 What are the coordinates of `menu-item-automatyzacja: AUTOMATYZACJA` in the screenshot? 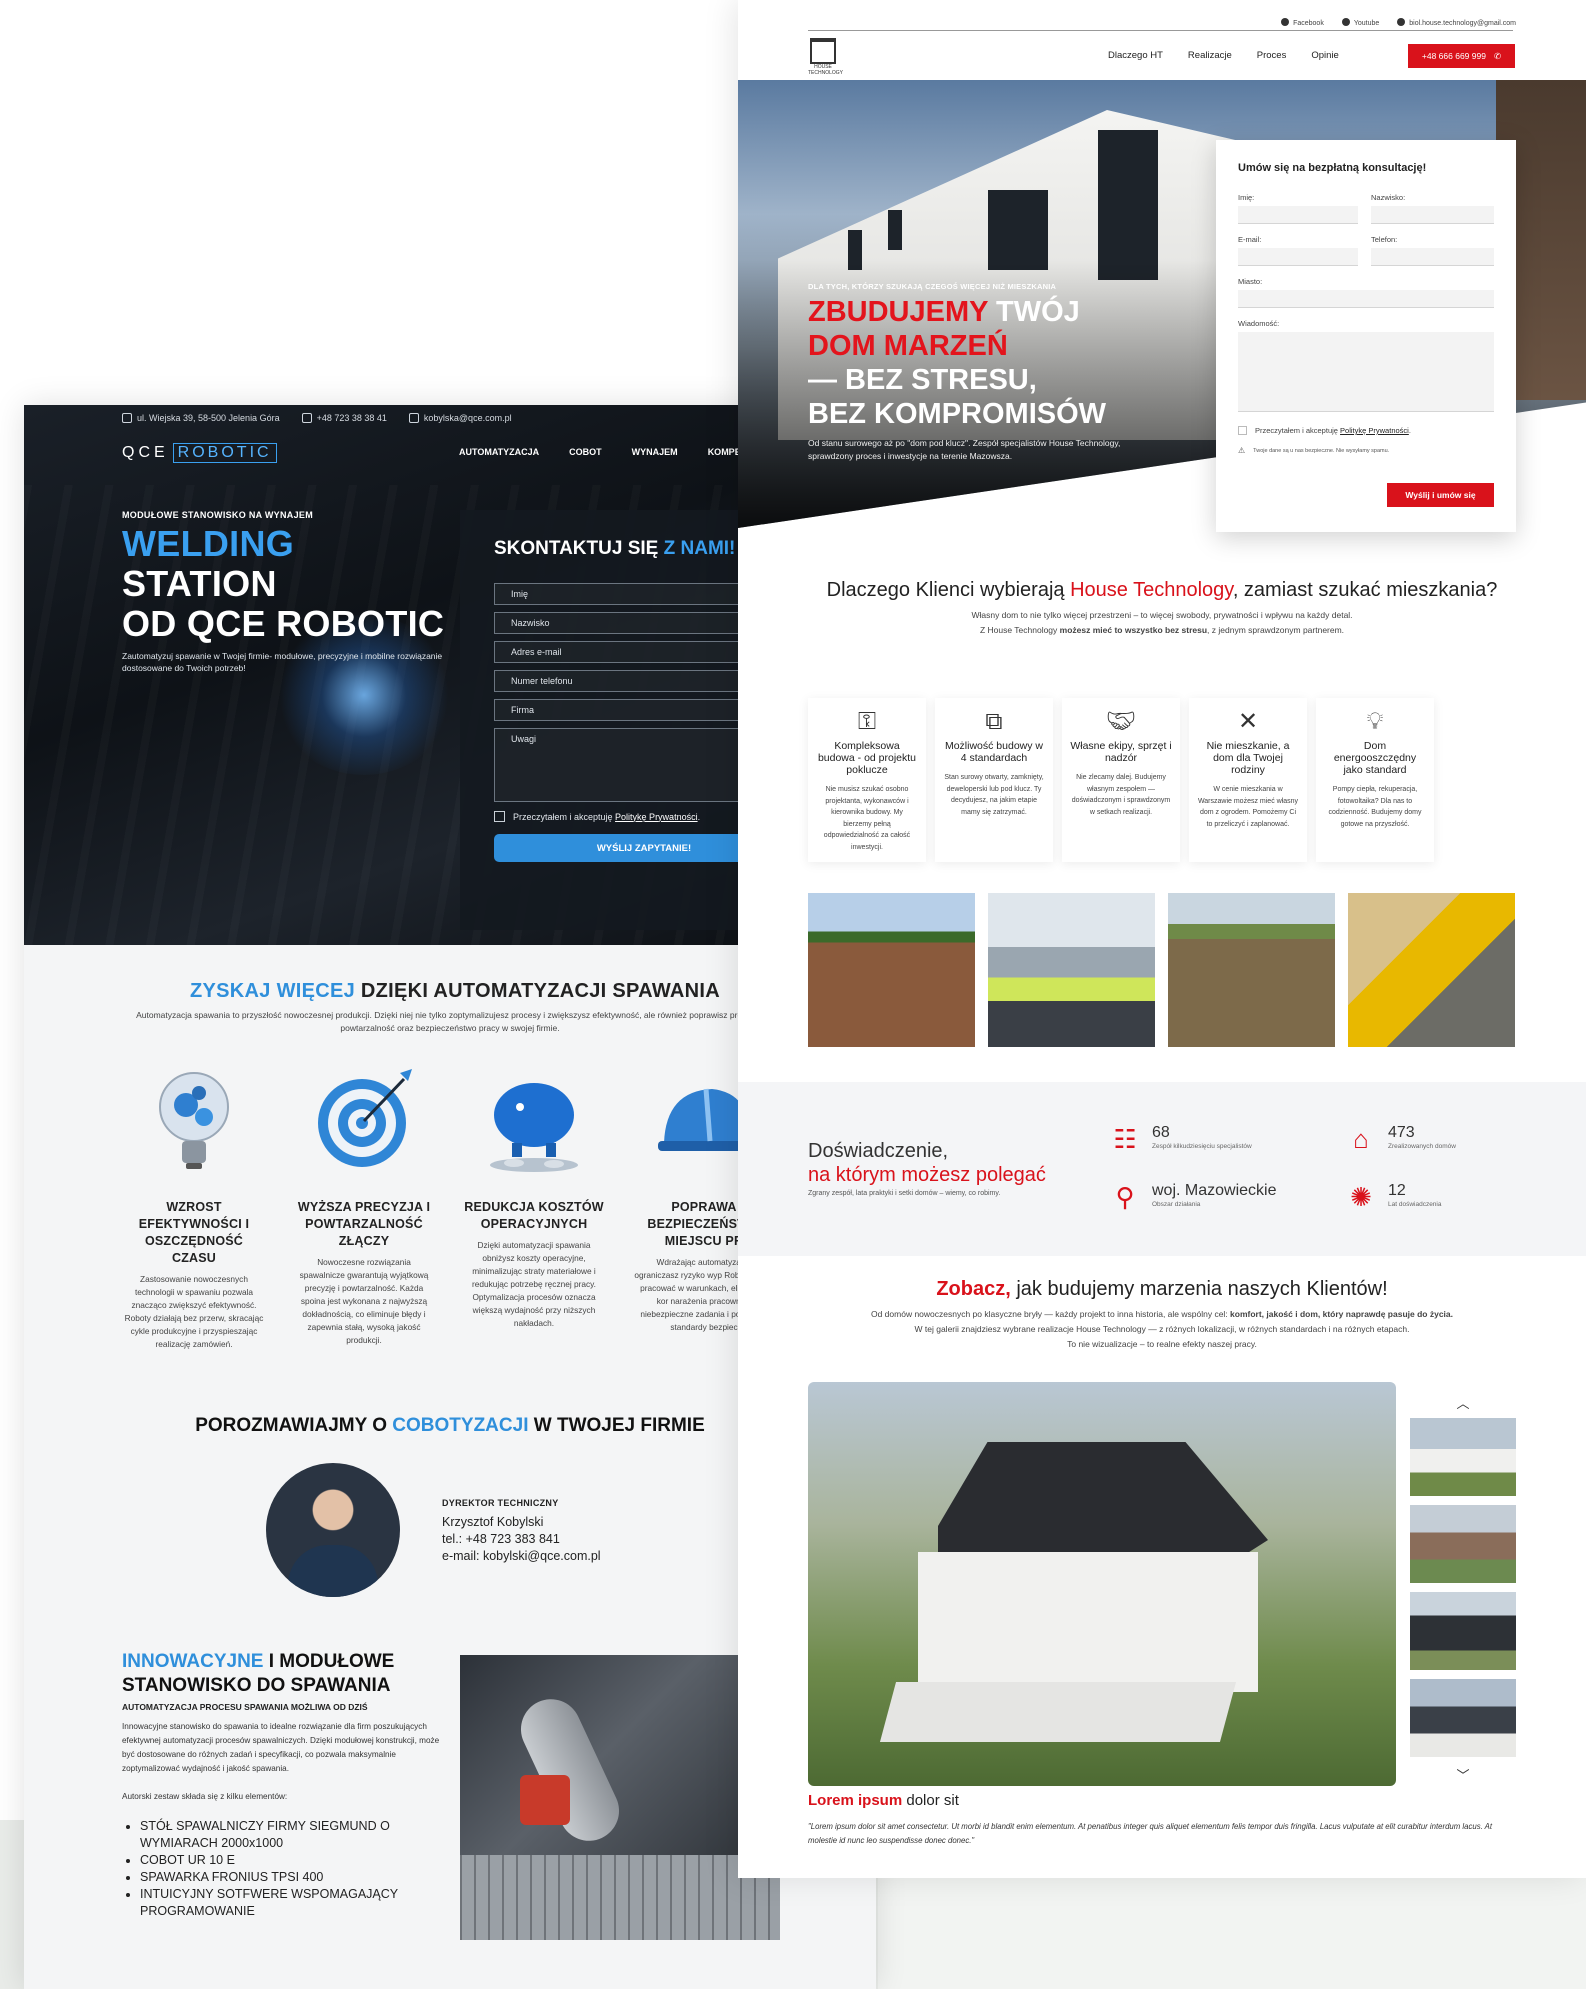 It's located at (499, 452).